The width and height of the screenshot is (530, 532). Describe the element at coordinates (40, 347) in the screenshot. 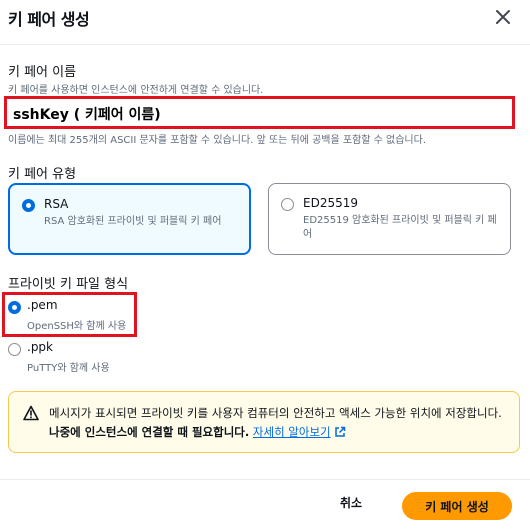

I see `ppk-option-name: .ppk` at that location.